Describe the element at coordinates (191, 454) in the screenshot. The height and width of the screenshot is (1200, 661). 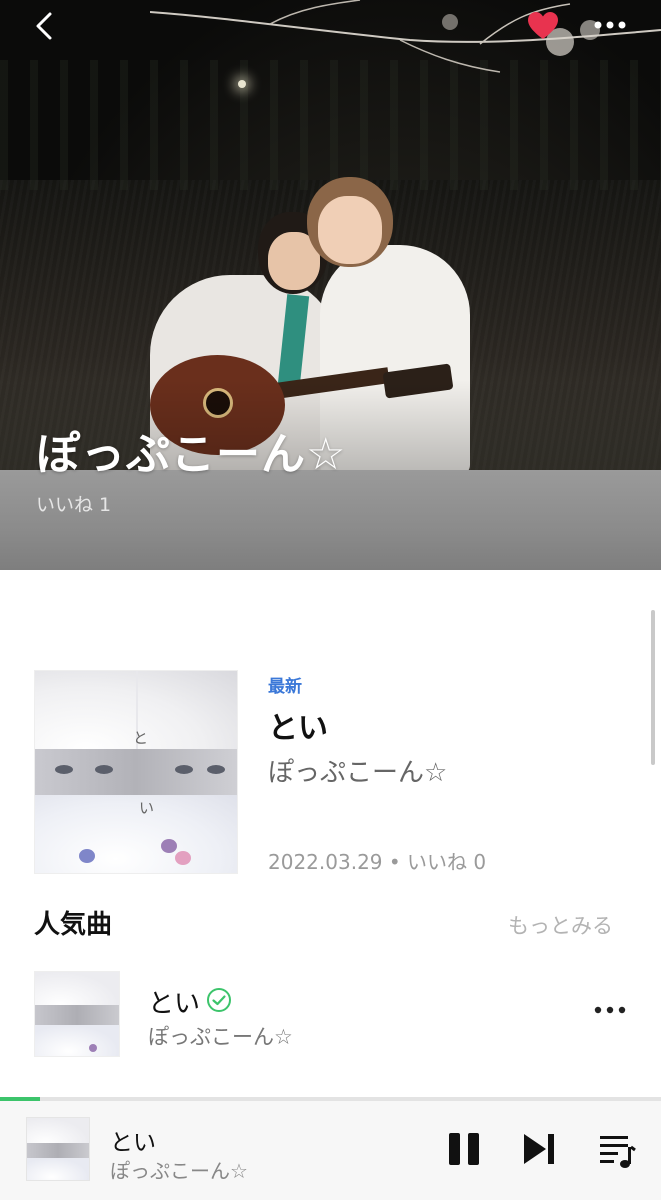
I see `artist-name: ぽっぷこーん☆` at that location.